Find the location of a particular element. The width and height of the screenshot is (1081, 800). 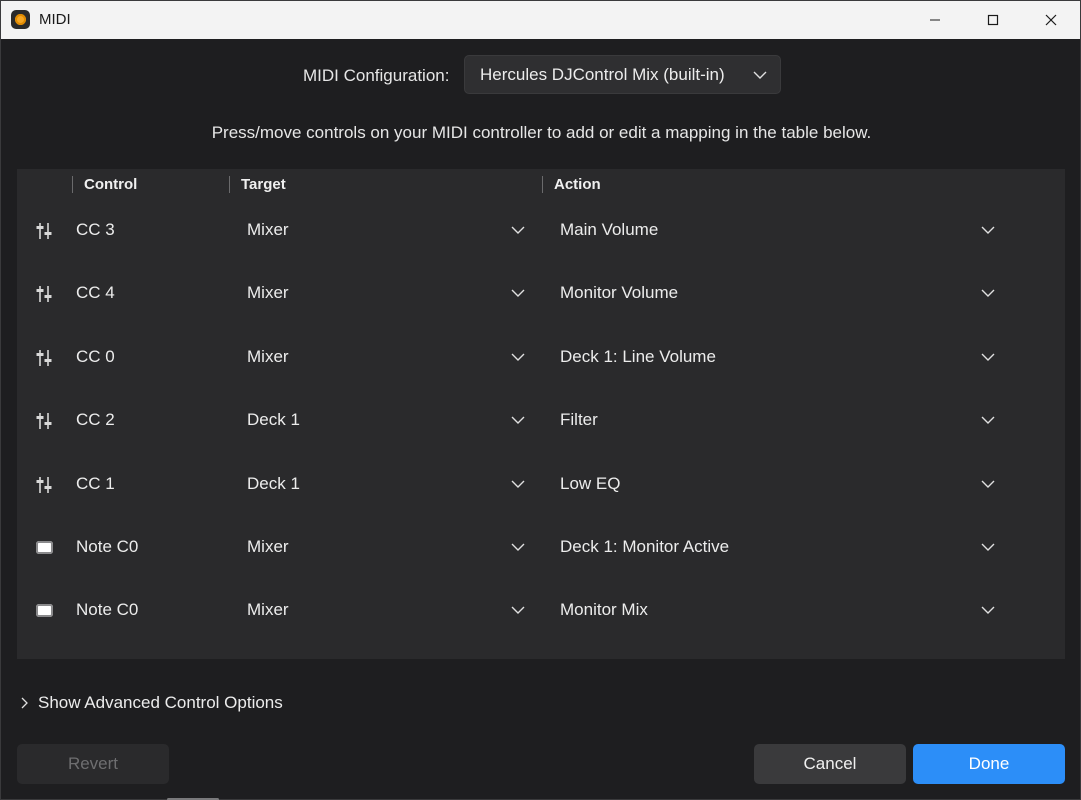

maximize-icon is located at coordinates (993, 20).